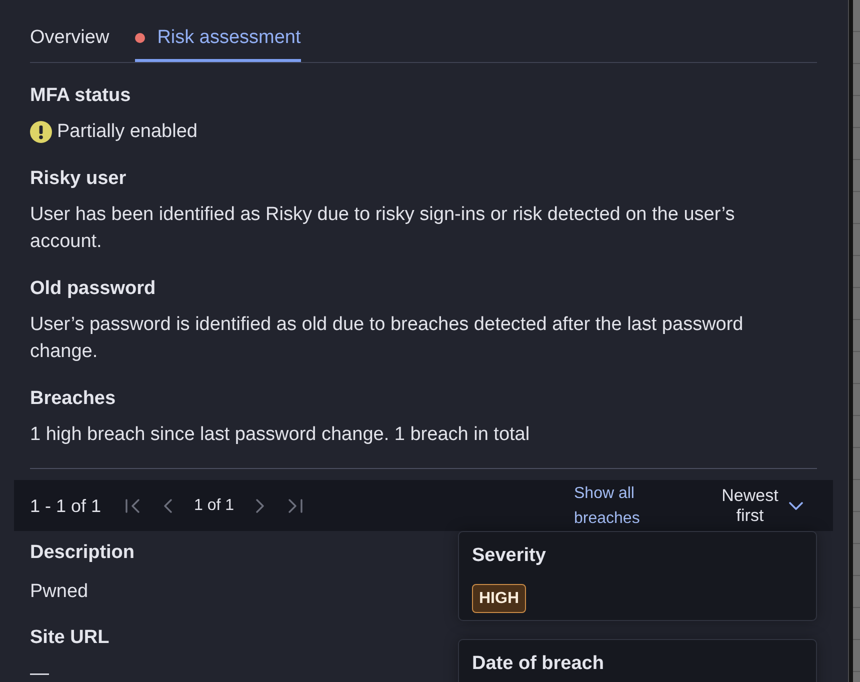 The image size is (860, 682). What do you see at coordinates (132, 505) in the screenshot?
I see `bar-chevron-left-icon` at bounding box center [132, 505].